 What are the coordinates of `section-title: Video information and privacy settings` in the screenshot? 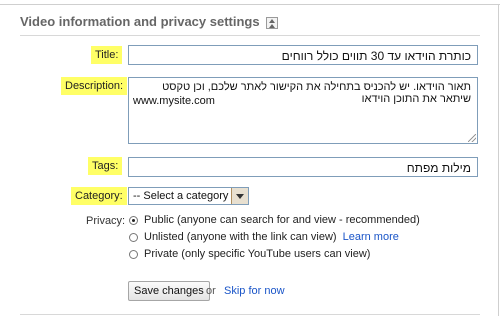 It's located at (140, 21).